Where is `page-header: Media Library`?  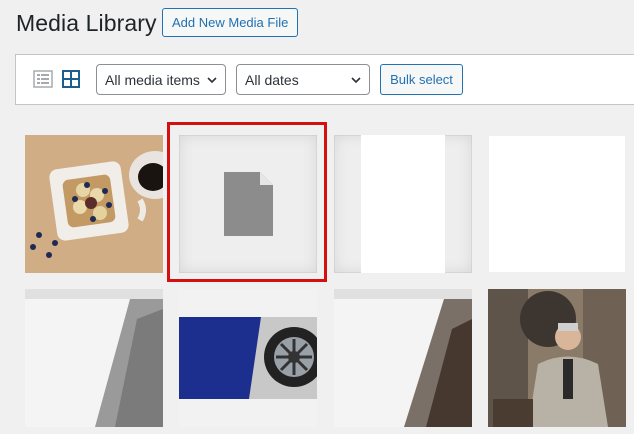
page-header: Media Library is located at coordinates (86, 23).